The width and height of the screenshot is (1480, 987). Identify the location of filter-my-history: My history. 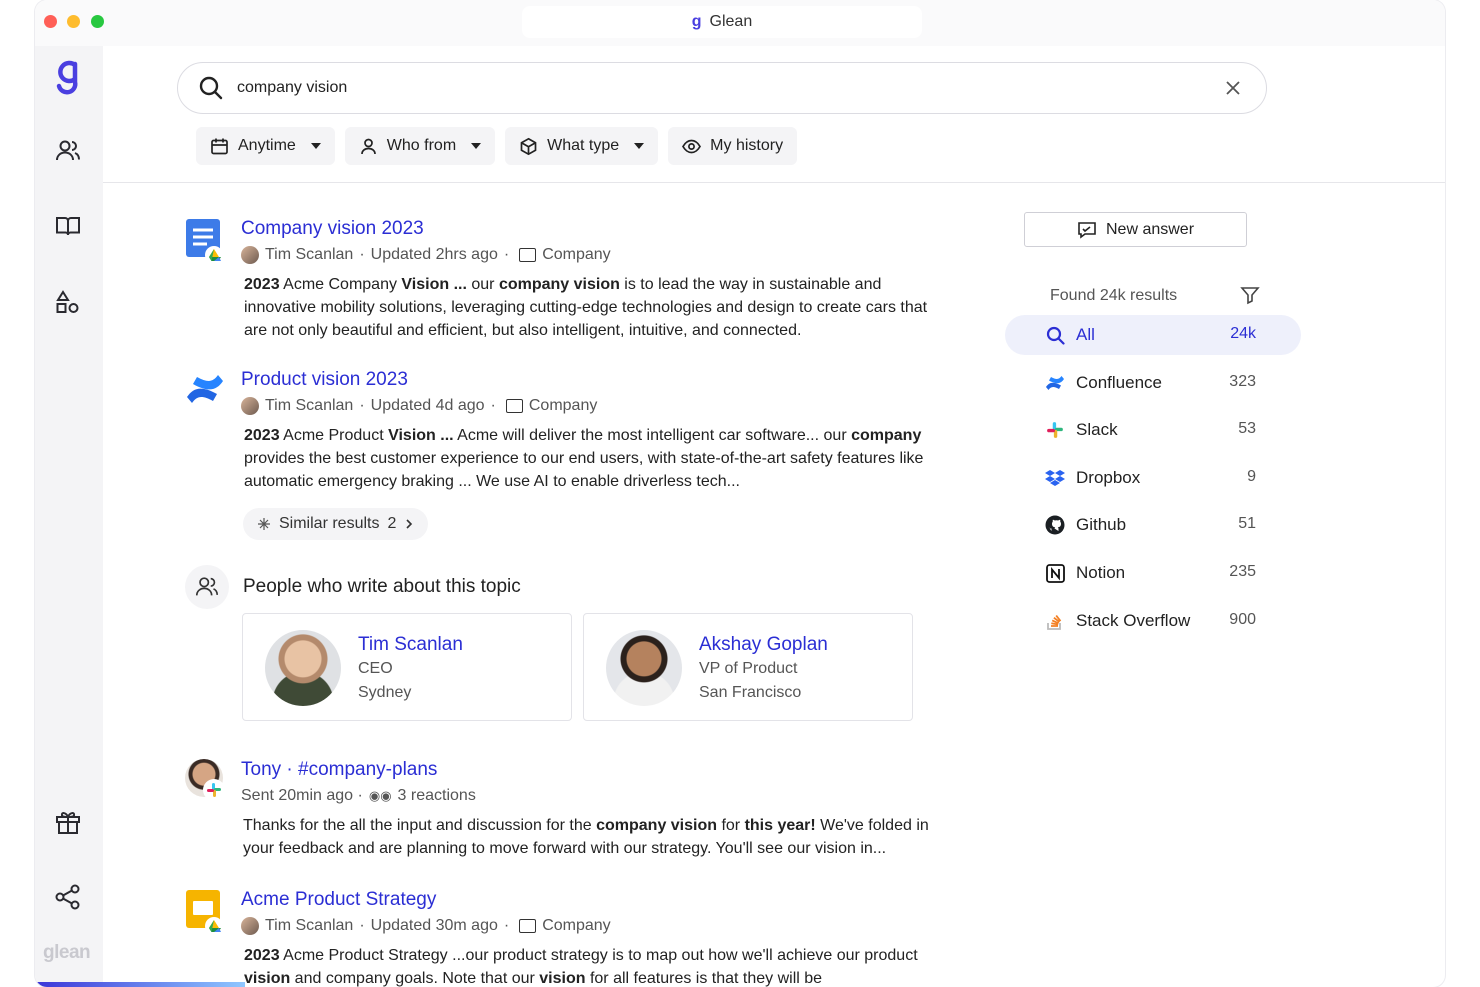
(733, 146).